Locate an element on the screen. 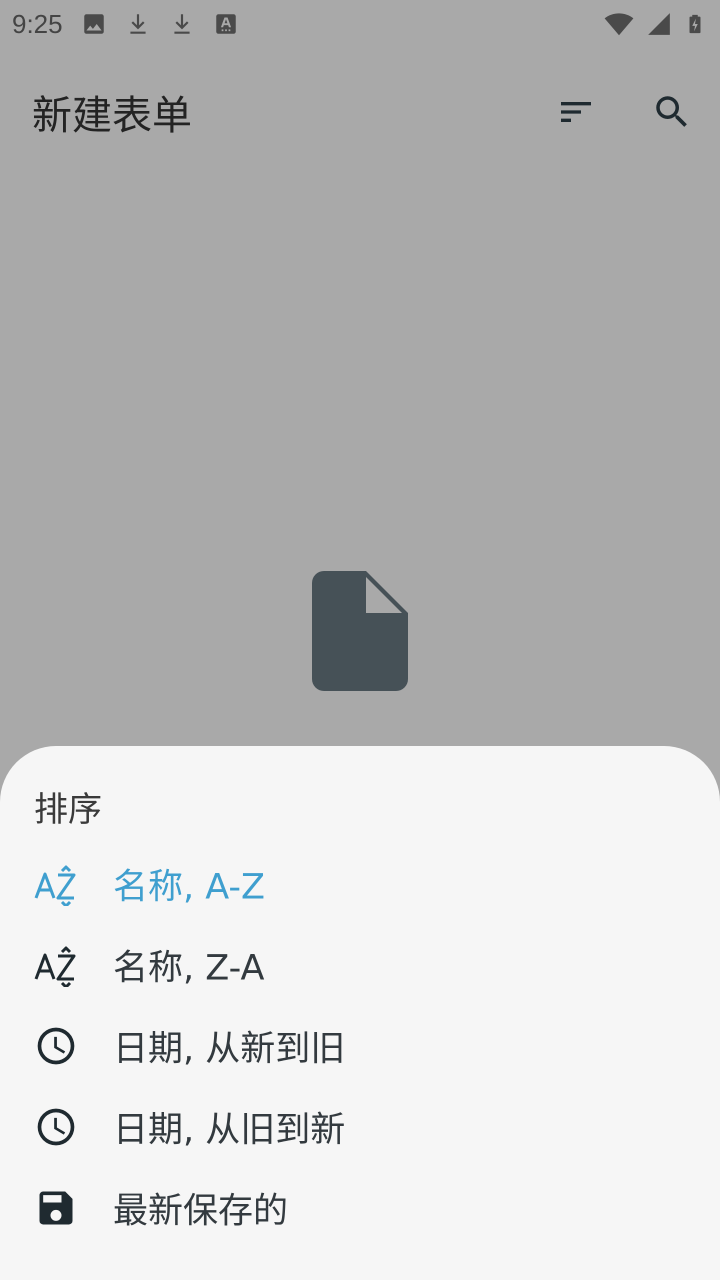 This screenshot has width=720, height=1280. sort-option-name-asc: 名称, A-Z is located at coordinates (360, 884).